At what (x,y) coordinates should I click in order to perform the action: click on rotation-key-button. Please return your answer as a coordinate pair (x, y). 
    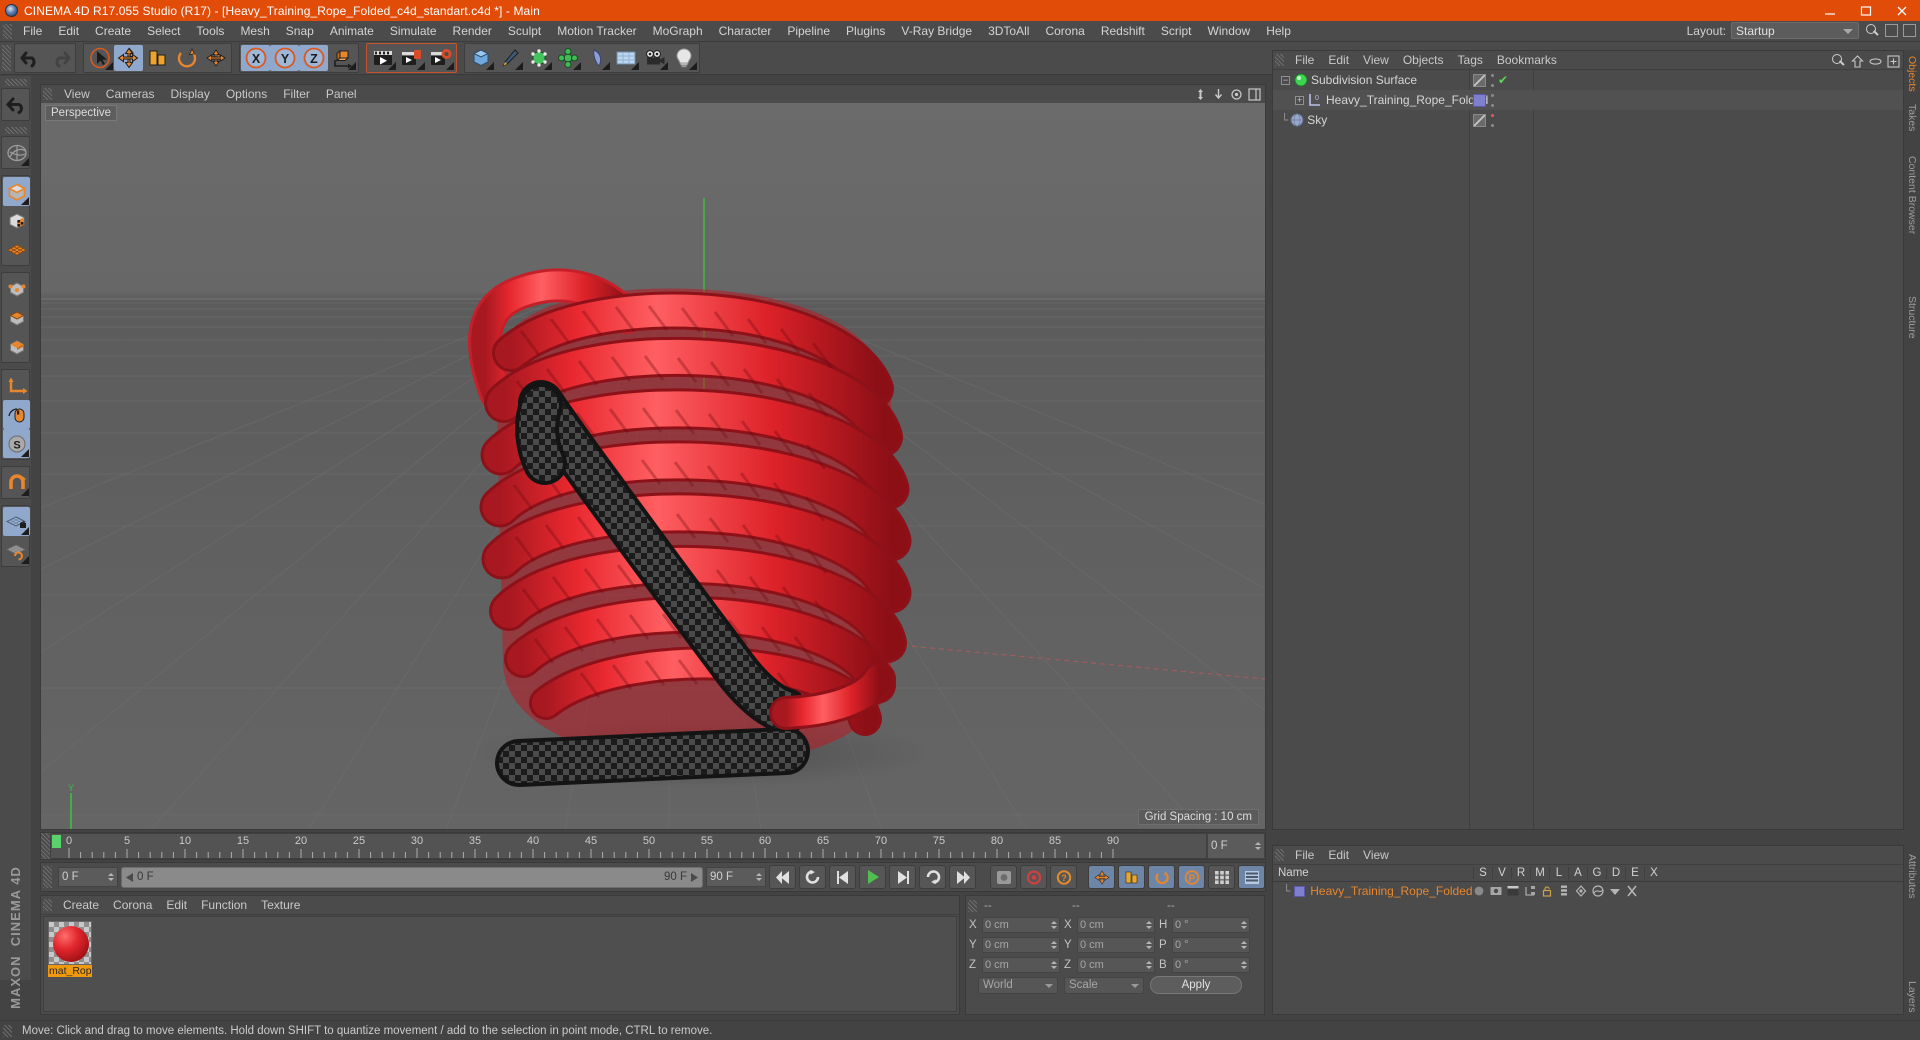
    Looking at the image, I should click on (1161, 877).